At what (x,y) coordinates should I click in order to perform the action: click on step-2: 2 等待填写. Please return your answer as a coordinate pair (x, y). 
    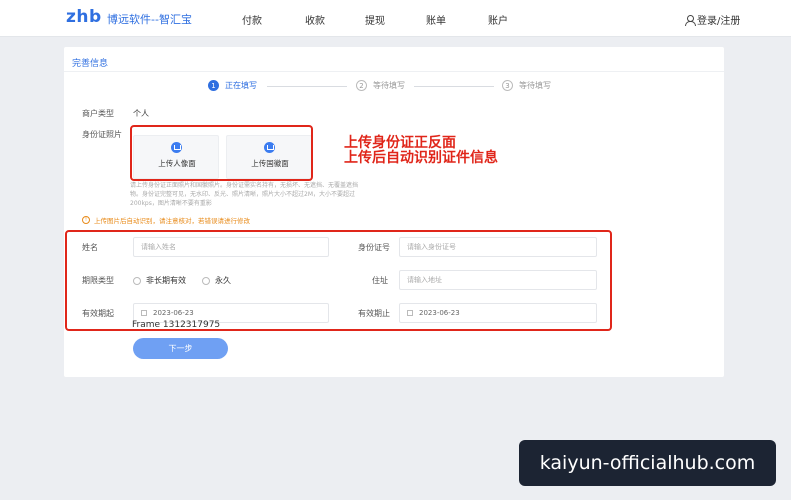
    Looking at the image, I should click on (380, 85).